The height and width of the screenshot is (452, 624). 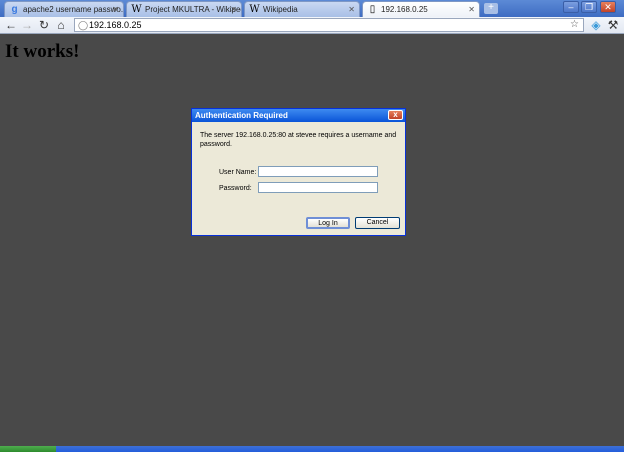 I want to click on dialog-title: Authentication Required, so click(x=241, y=115).